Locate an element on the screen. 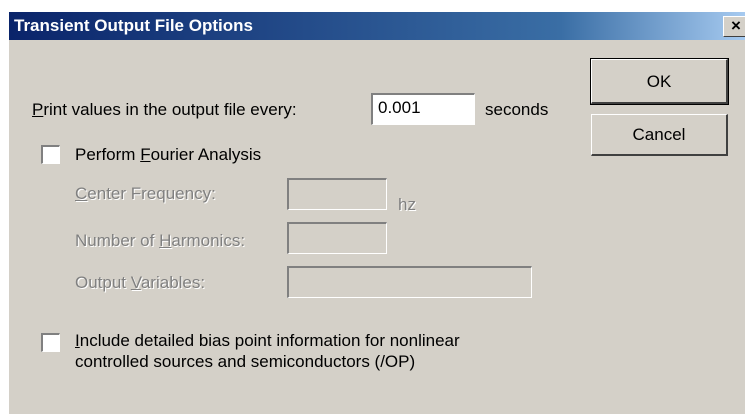  harmonics-label: Number of Harmonics: is located at coordinates (160, 241).